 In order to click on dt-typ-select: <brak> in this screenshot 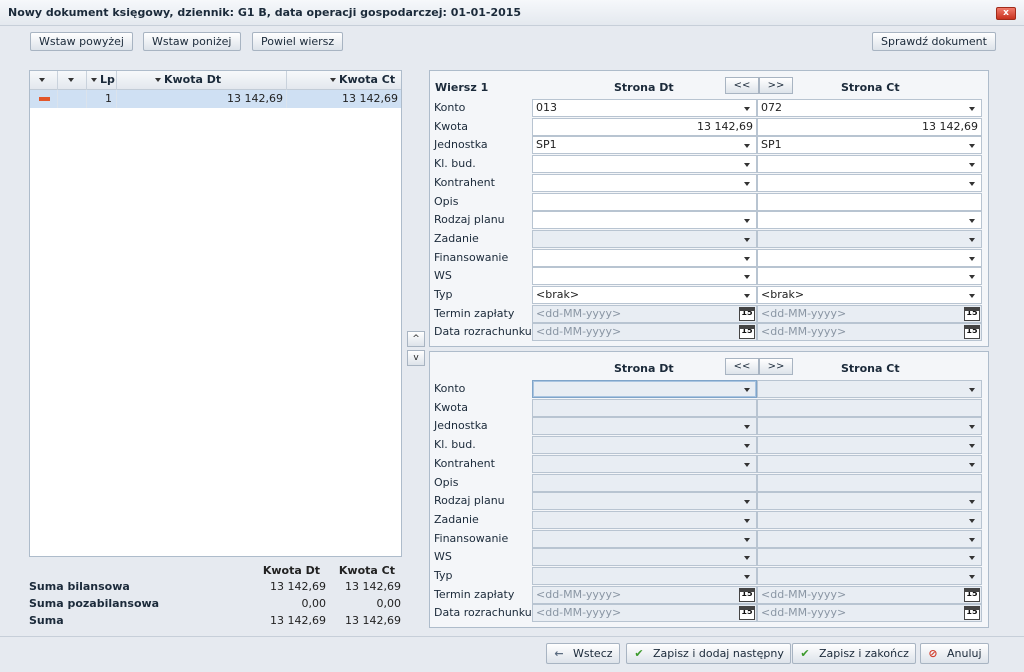, I will do `click(644, 295)`.